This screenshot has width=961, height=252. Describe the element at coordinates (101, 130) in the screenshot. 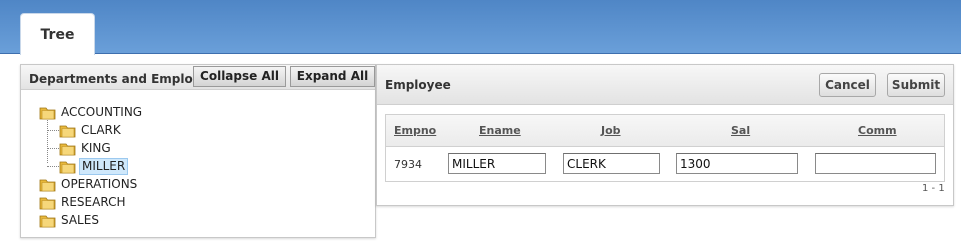

I see `tree-node-label: CLARK` at that location.